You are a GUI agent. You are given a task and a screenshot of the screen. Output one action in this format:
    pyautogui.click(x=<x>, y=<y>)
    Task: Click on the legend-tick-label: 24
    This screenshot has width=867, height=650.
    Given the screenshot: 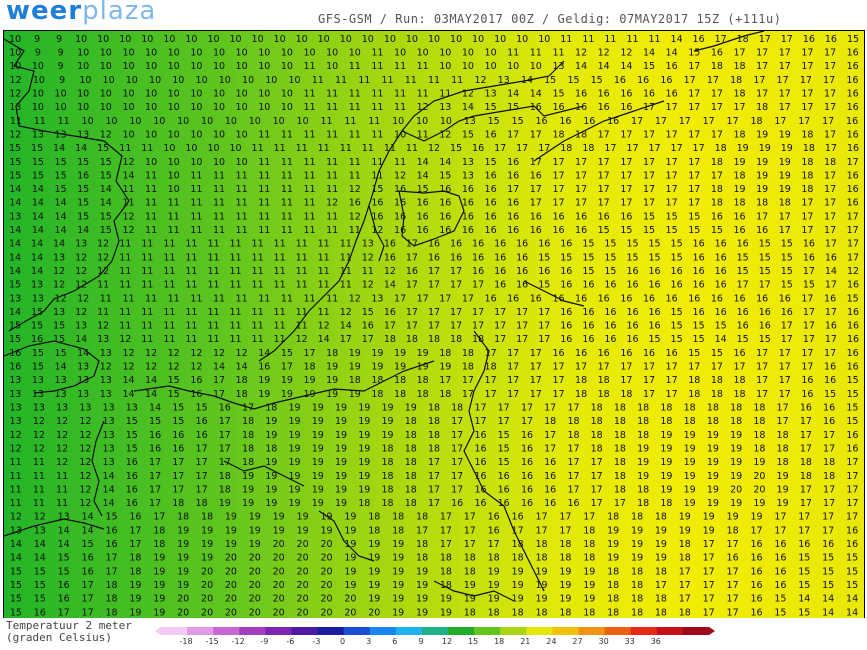 What is the action you would take?
    pyautogui.click(x=551, y=641)
    